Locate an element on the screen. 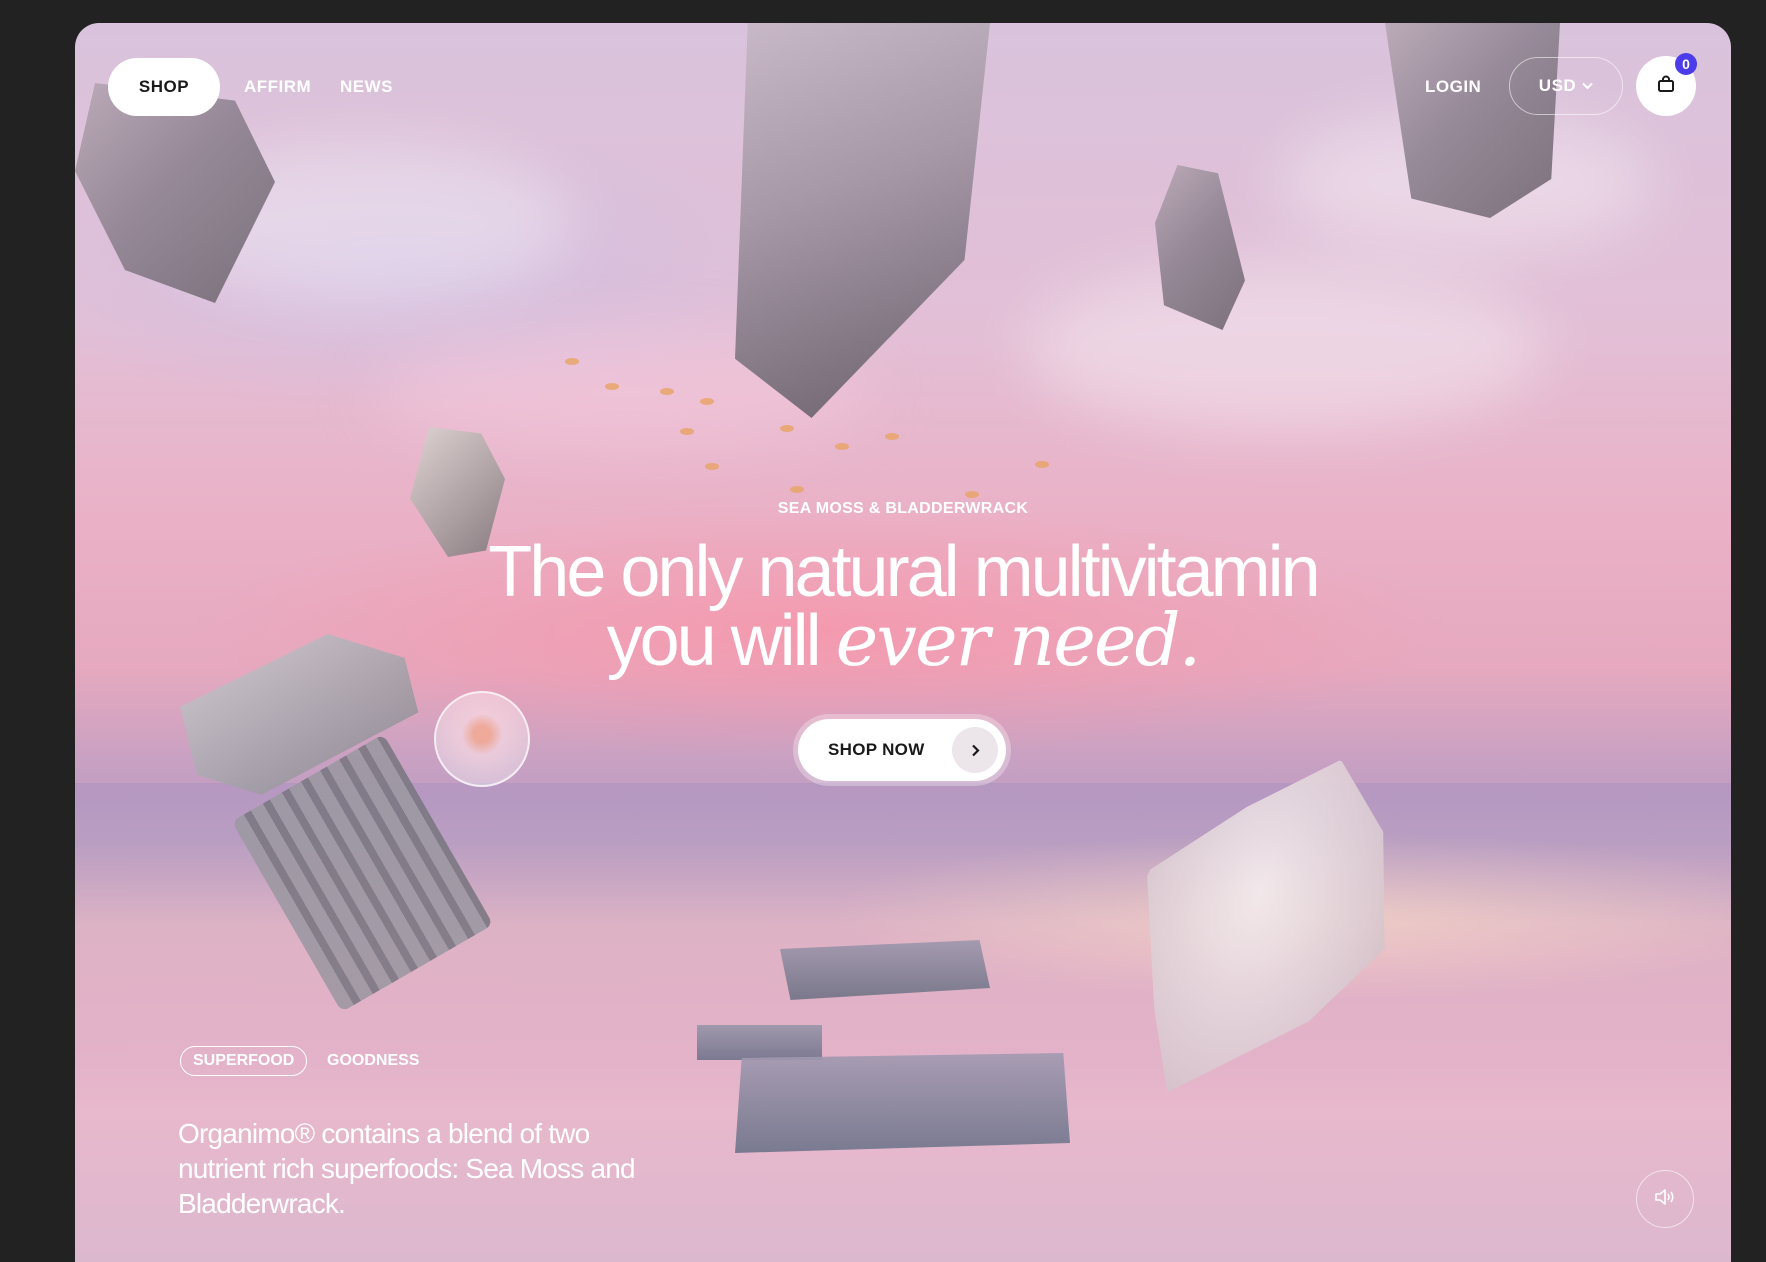 The width and height of the screenshot is (1766, 1262). hero-eyebrow: SEA MOSS & BLADDERWRACK is located at coordinates (903, 508).